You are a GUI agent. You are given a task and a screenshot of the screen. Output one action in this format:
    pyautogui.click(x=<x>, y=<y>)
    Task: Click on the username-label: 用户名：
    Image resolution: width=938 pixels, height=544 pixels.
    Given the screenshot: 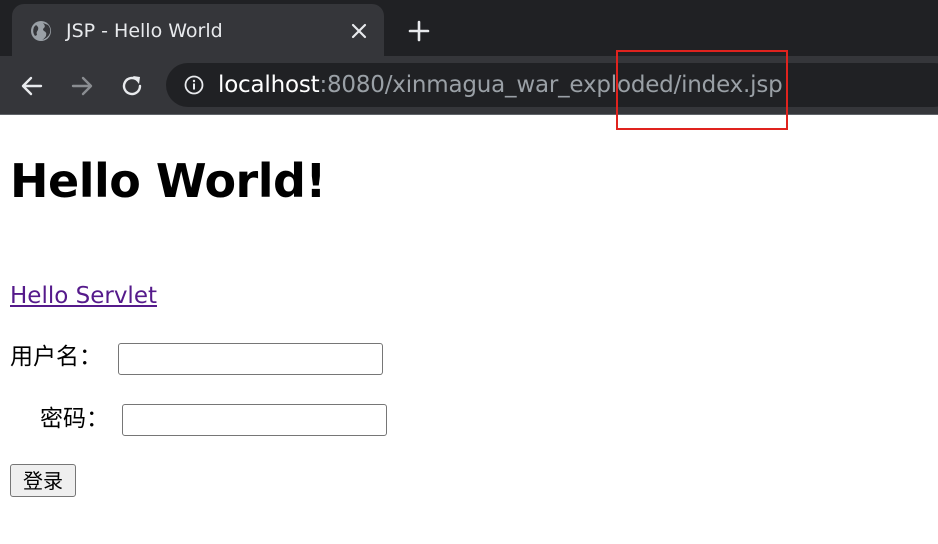 What is the action you would take?
    pyautogui.click(x=56, y=357)
    